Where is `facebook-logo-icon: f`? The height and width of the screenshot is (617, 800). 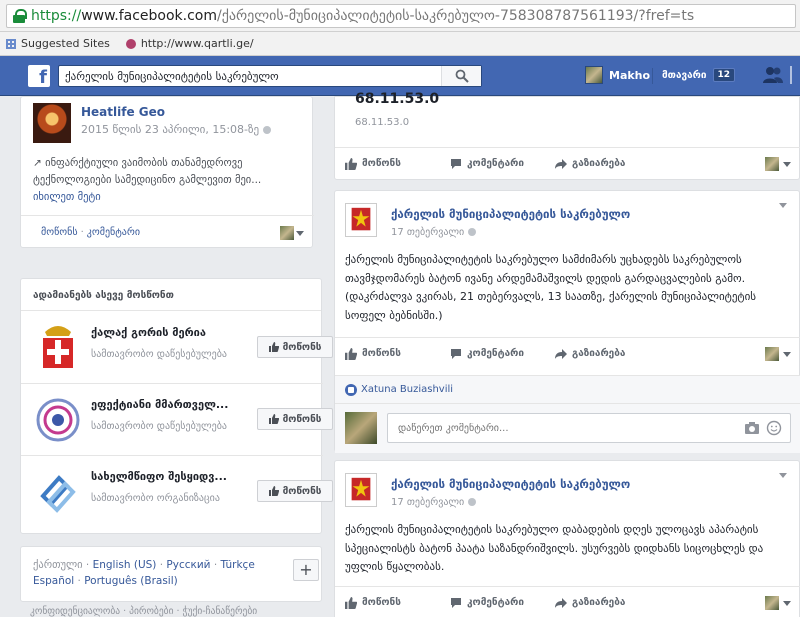
facebook-logo-icon: f is located at coordinates (39, 76).